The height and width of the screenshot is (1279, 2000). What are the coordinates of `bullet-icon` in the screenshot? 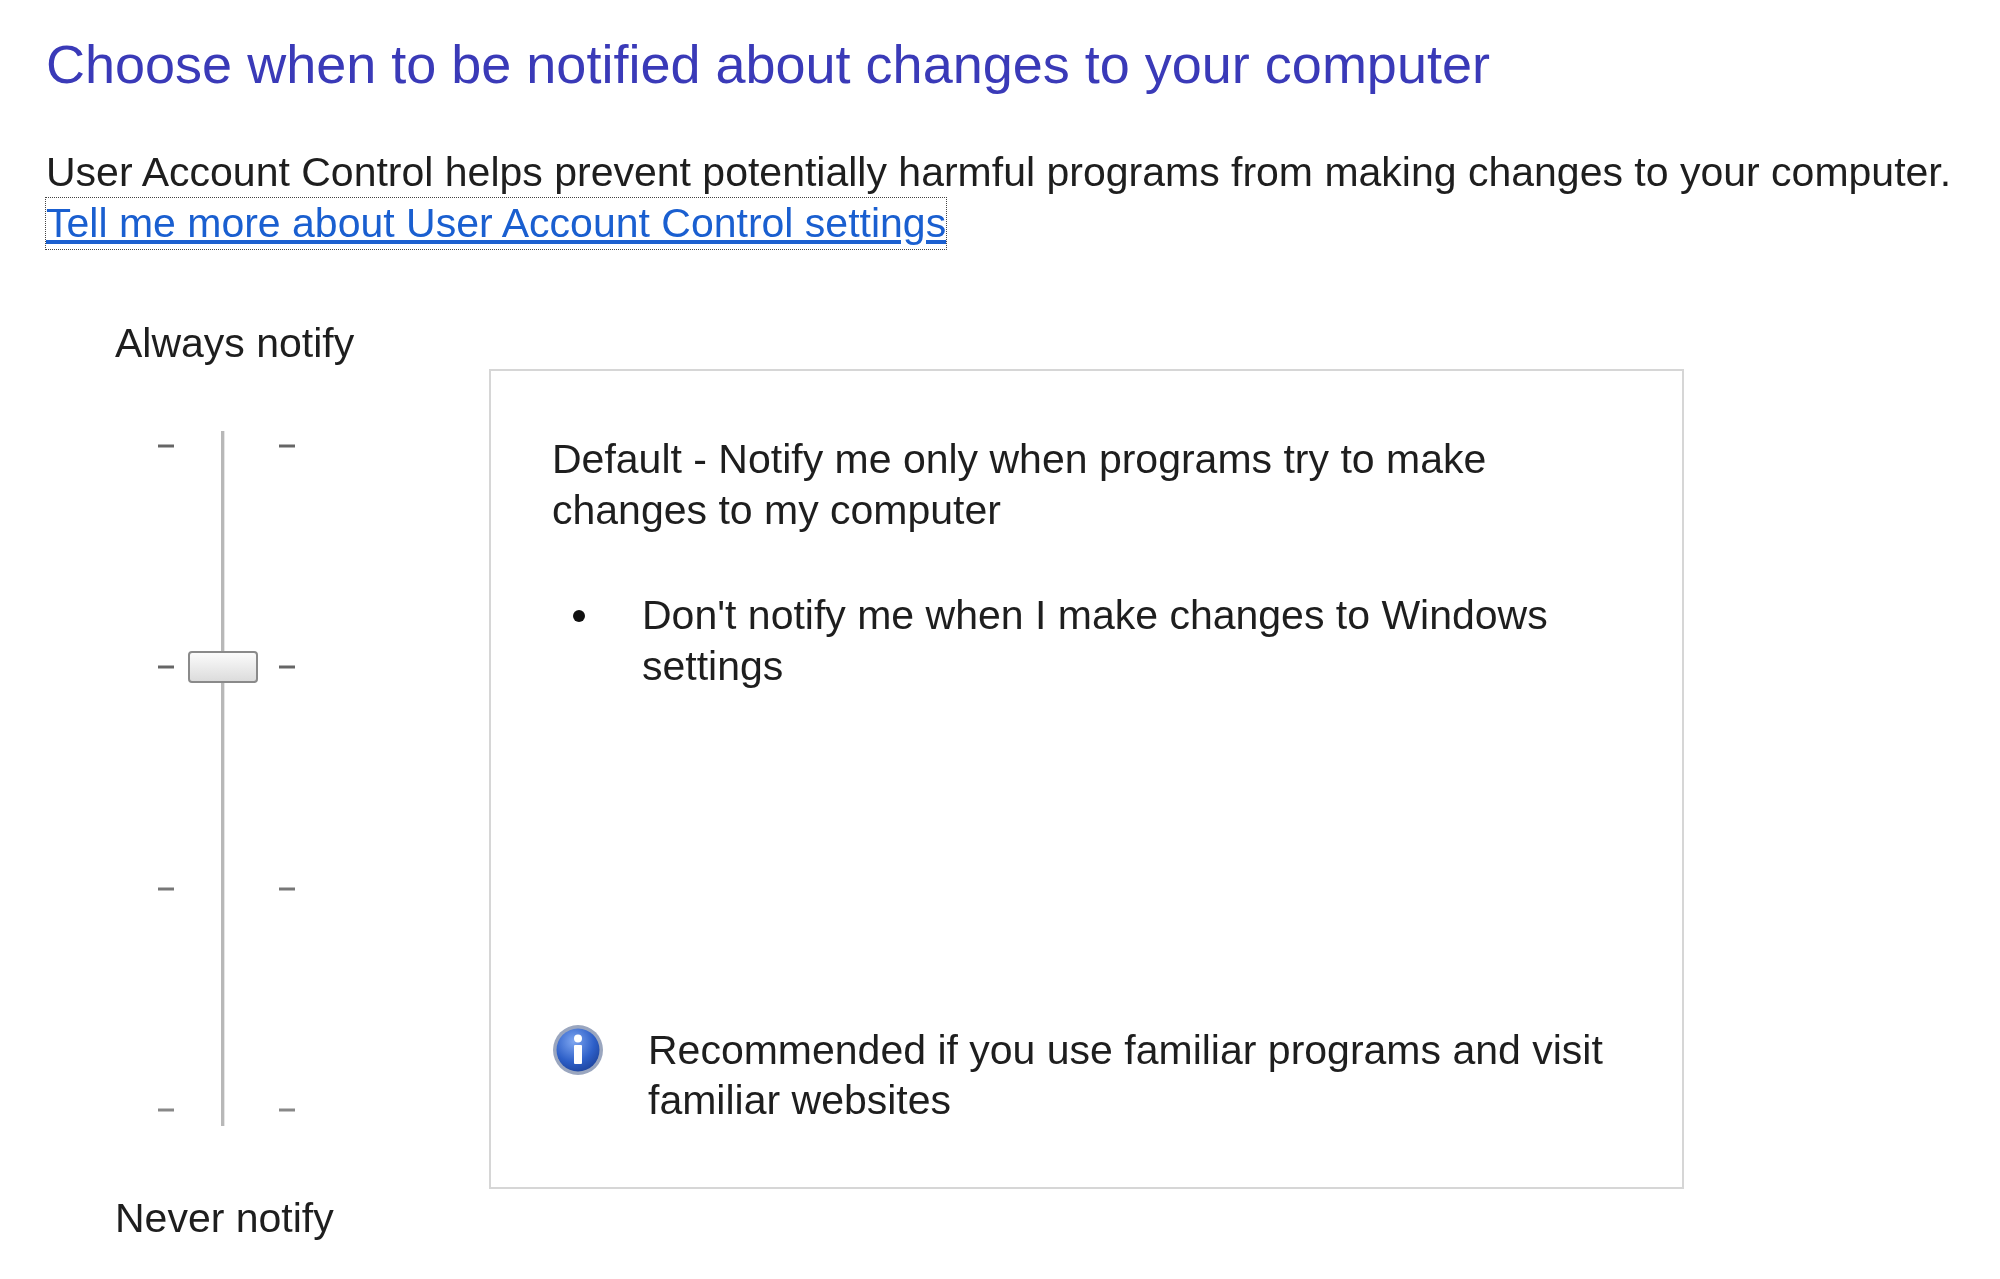 It's located at (579, 616).